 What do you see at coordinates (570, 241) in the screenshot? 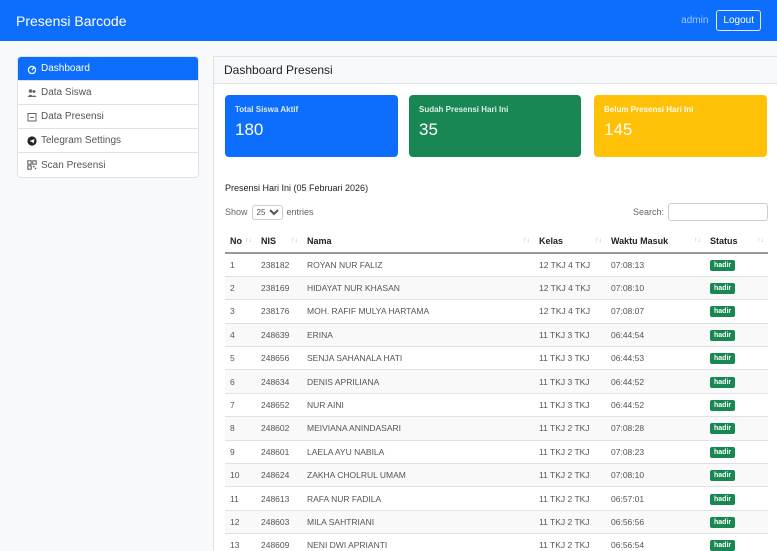
I see `column-header-kelas: Kelas ↑↓` at bounding box center [570, 241].